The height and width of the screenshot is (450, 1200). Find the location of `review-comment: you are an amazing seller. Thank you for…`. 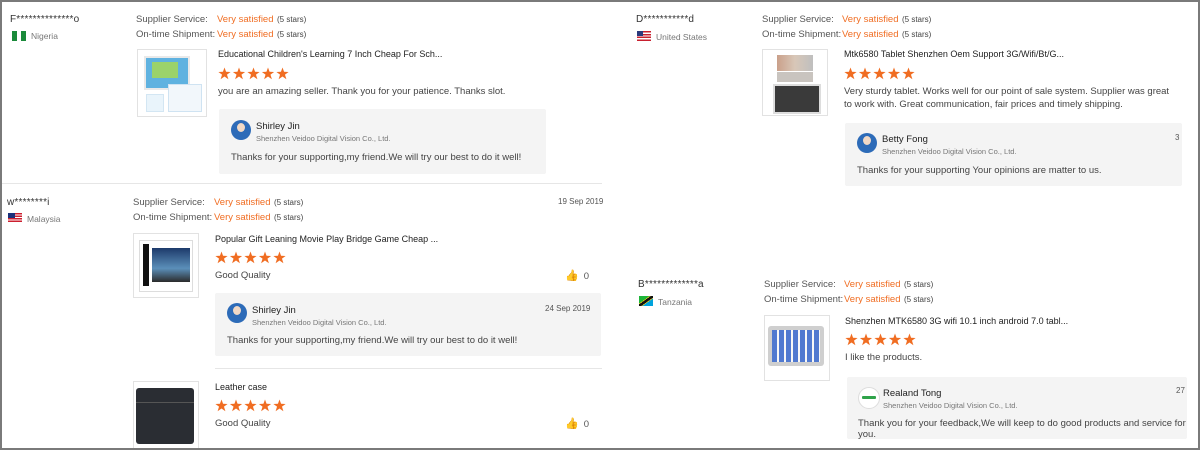

review-comment: you are an amazing seller. Thank you for… is located at coordinates (362, 91).